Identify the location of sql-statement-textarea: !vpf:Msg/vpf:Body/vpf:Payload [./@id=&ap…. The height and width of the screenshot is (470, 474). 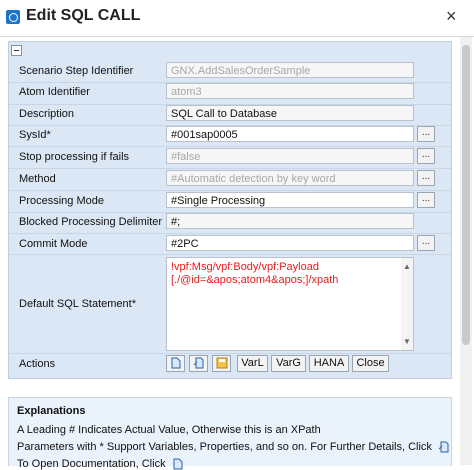
(290, 304).